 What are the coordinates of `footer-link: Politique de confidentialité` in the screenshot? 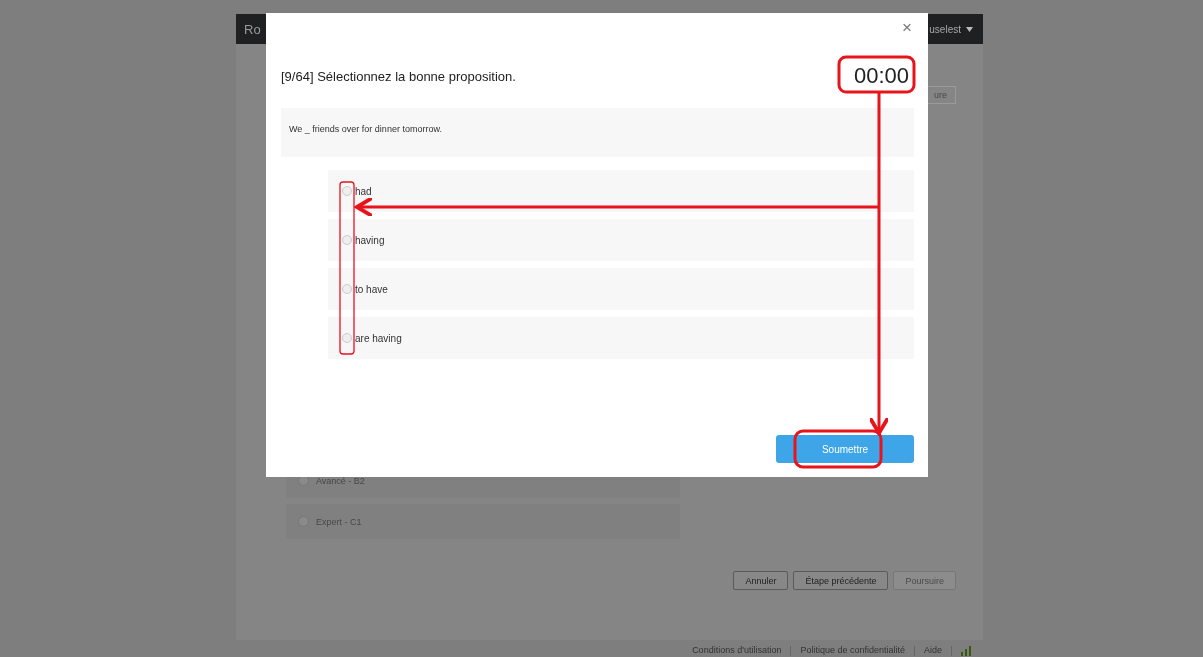 It's located at (852, 650).